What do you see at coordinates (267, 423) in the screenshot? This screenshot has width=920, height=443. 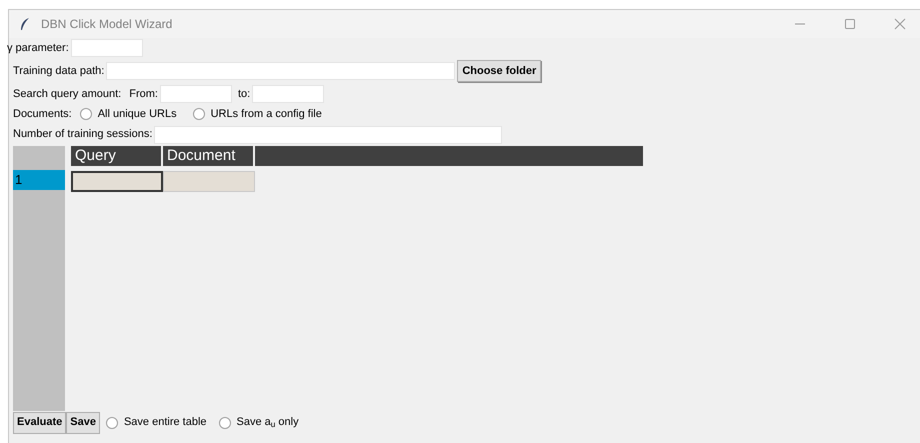 I see `radio-label: Save a$_{u}$ only` at bounding box center [267, 423].